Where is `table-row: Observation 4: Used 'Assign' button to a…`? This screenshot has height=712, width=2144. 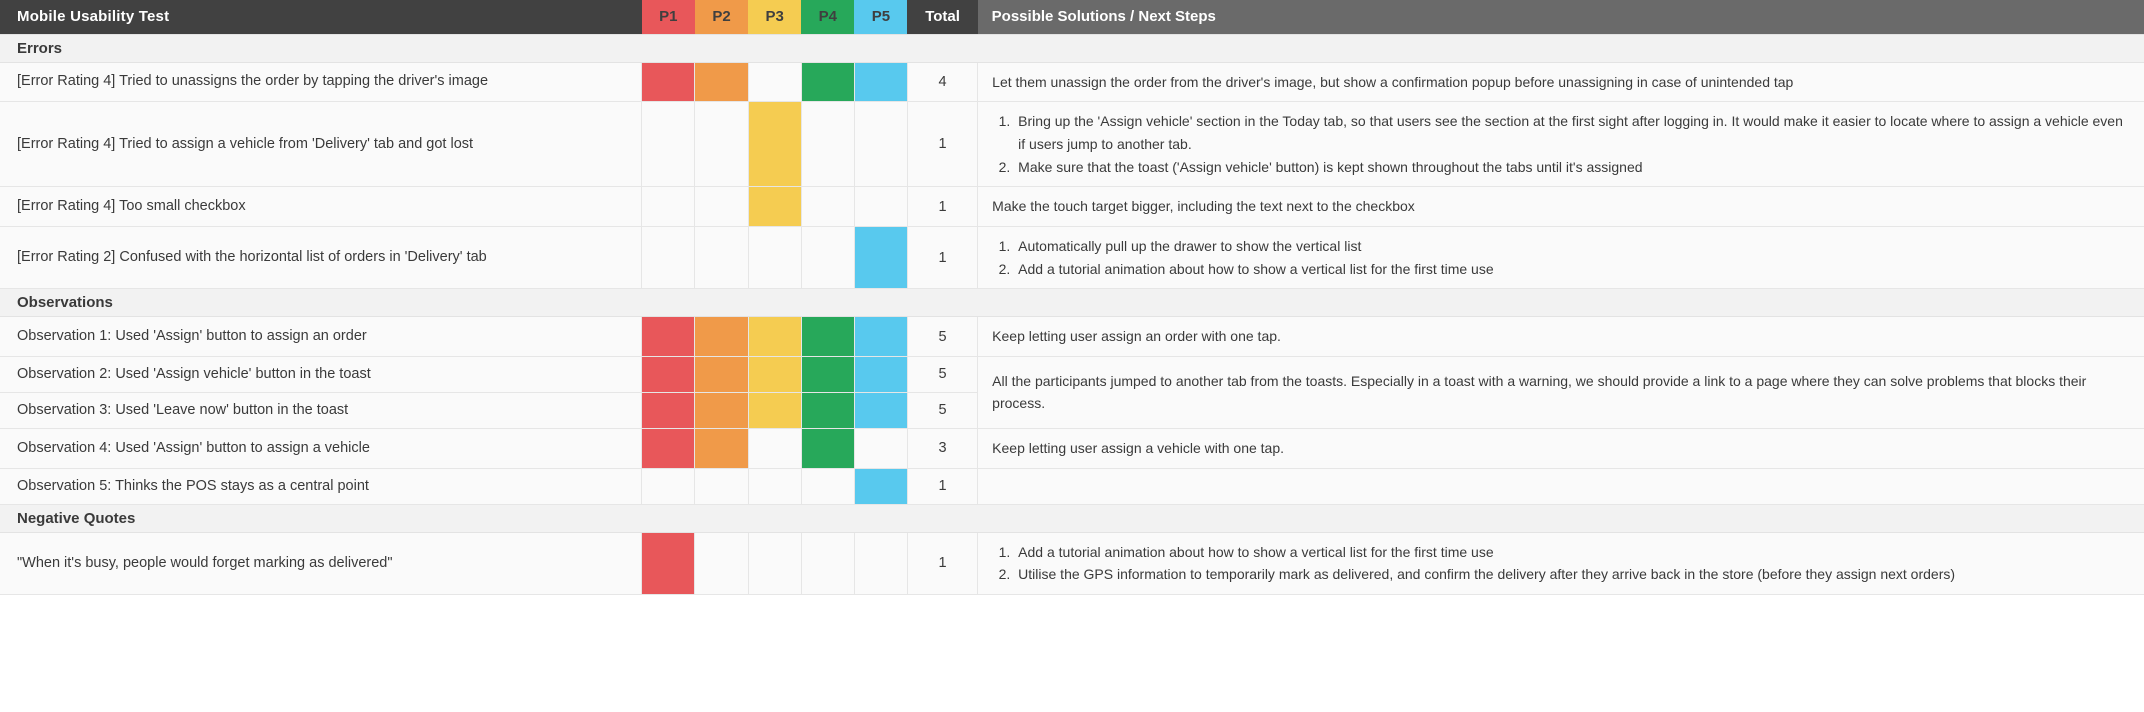 table-row: Observation 4: Used 'Assign' button to a… is located at coordinates (1072, 448).